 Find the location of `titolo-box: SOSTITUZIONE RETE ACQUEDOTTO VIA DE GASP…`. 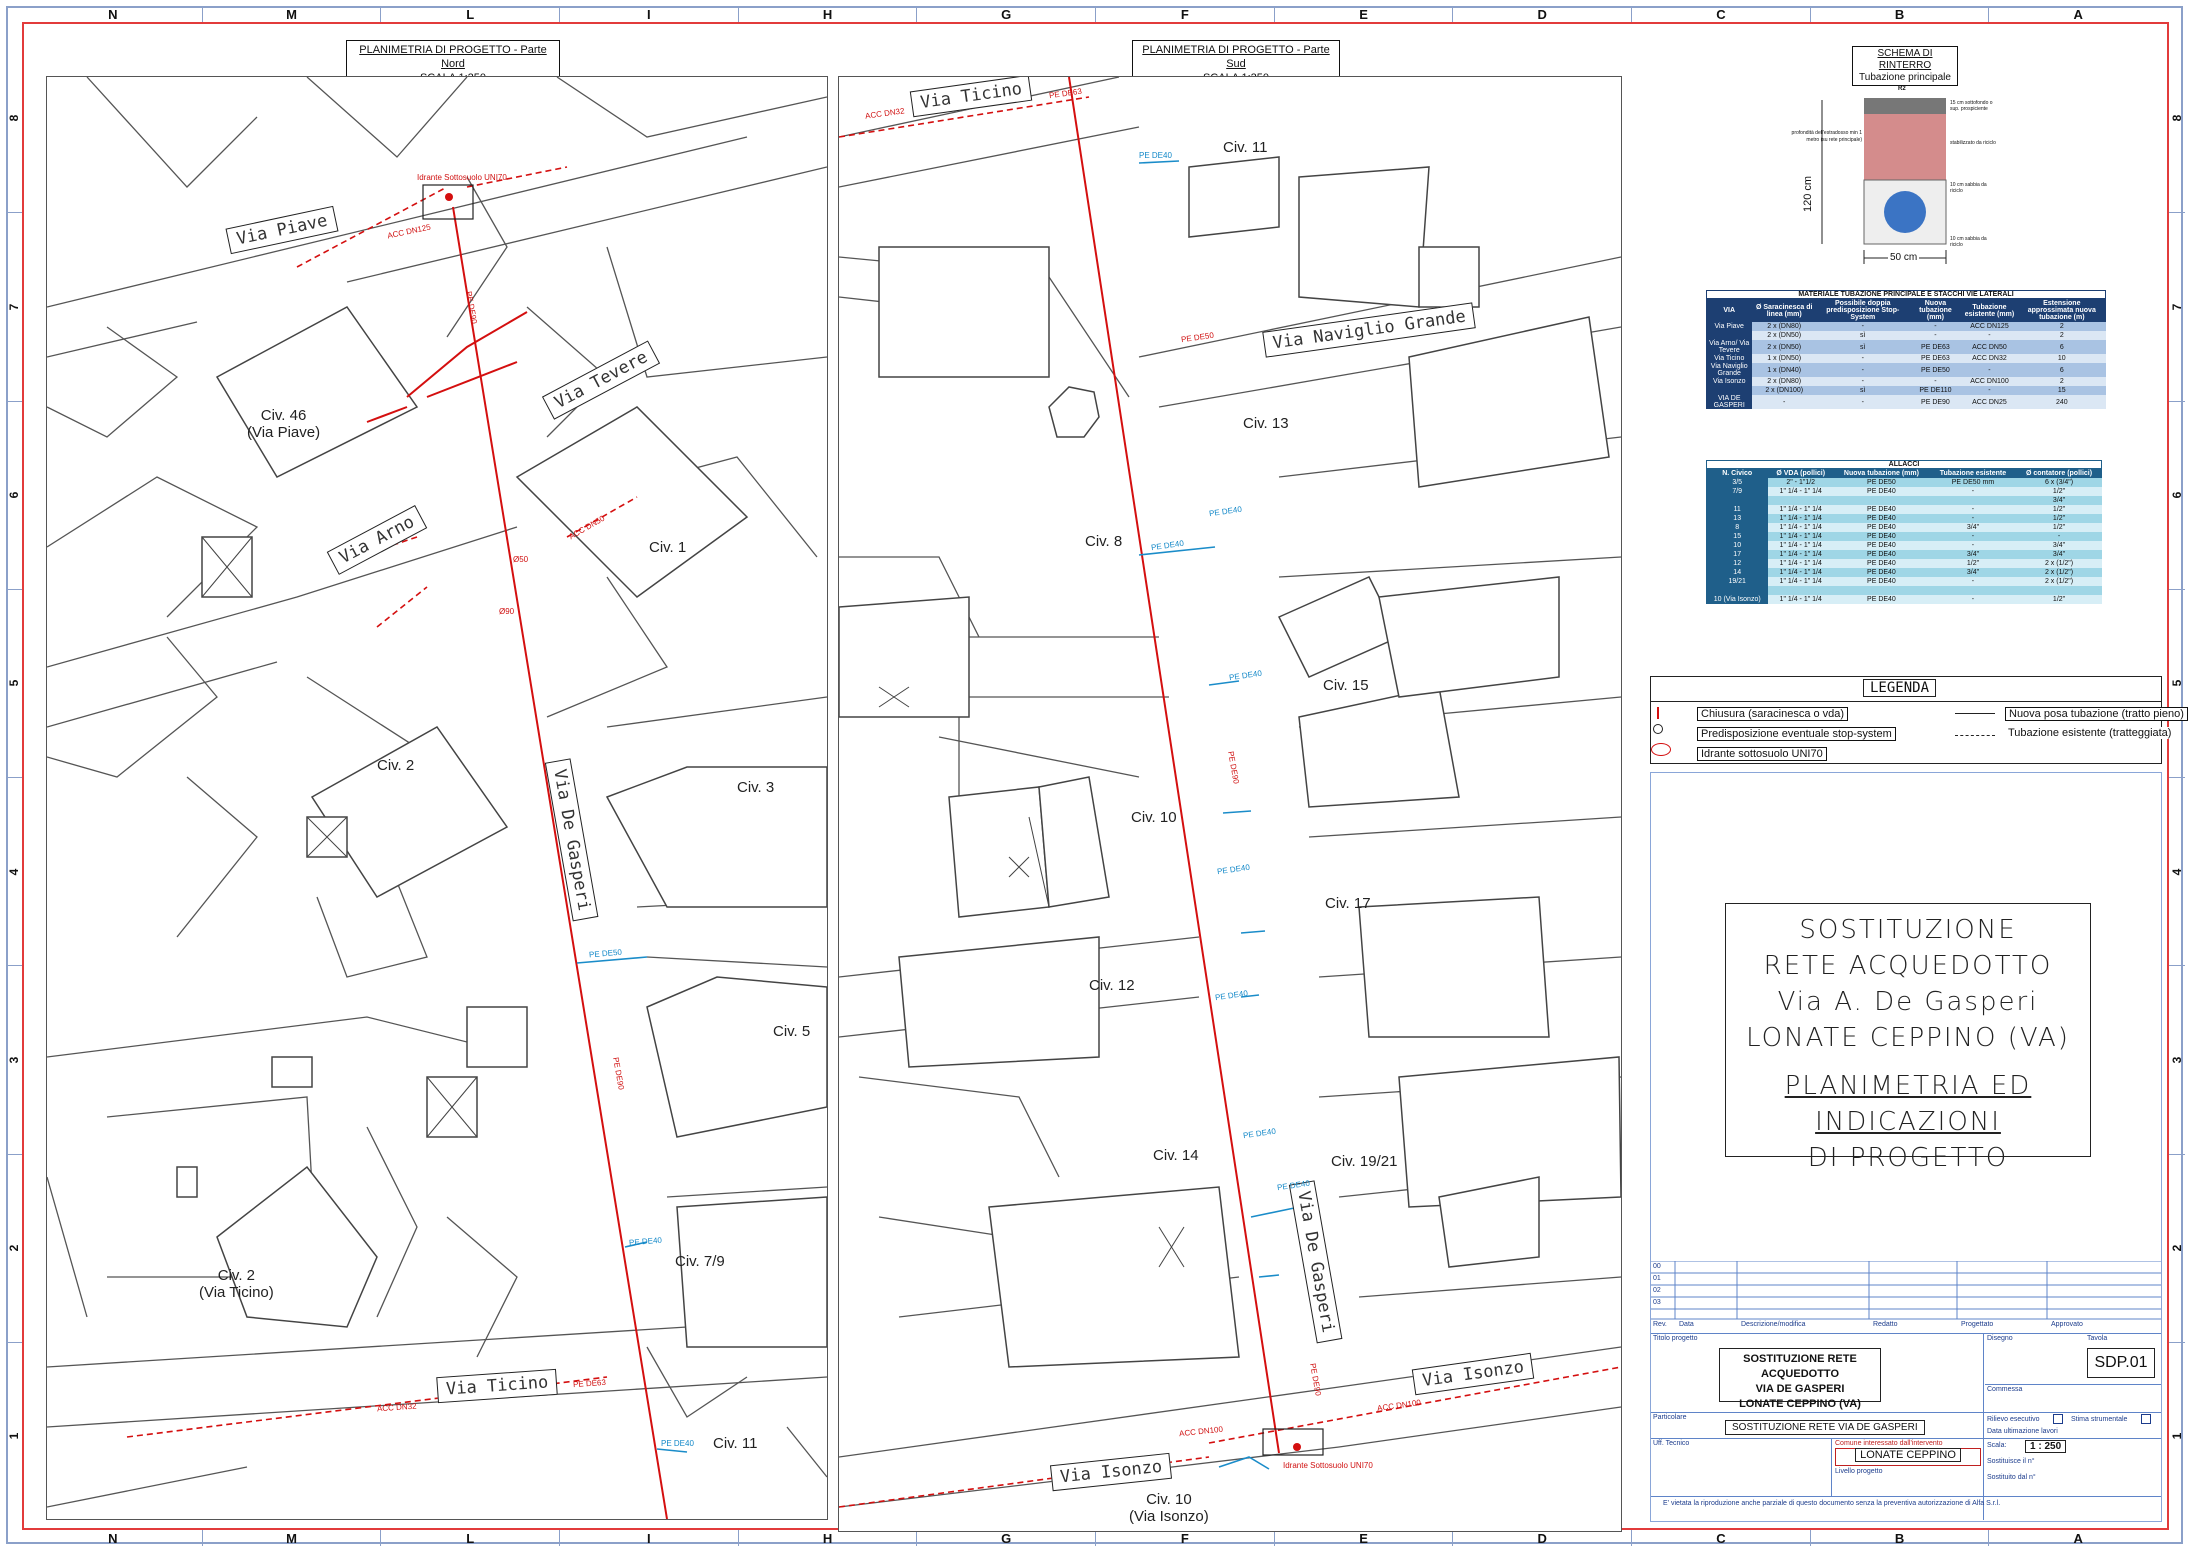

titolo-box: SOSTITUZIONE RETE ACQUEDOTTO VIA DE GASP… is located at coordinates (1800, 1379).